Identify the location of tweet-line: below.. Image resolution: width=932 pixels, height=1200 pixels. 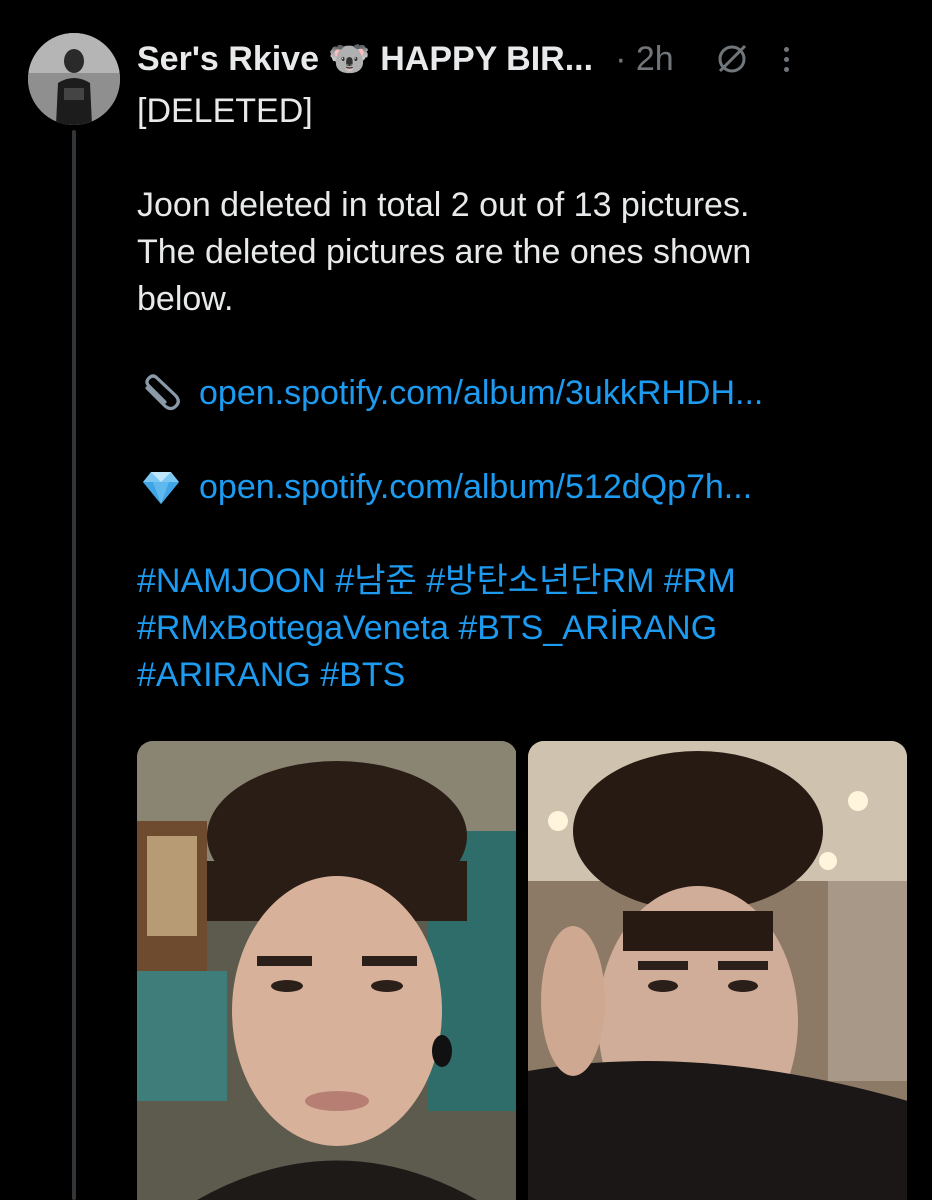
(185, 299).